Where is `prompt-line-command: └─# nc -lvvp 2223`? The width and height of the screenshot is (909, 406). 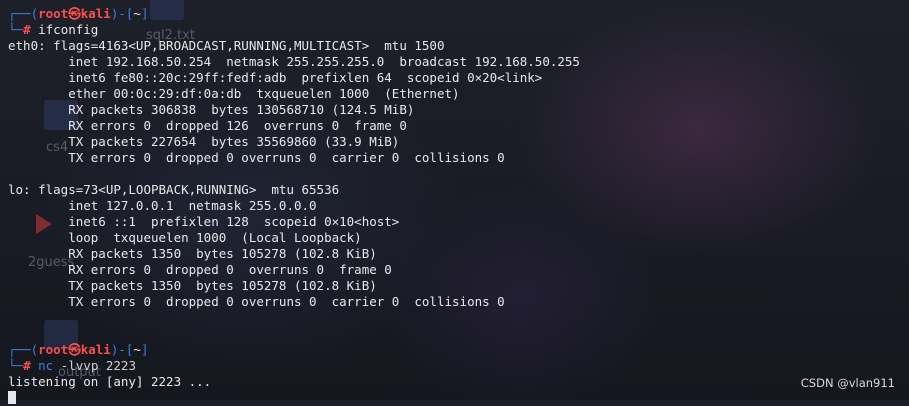 prompt-line-command: └─# nc -lvvp 2223 is located at coordinates (72, 365).